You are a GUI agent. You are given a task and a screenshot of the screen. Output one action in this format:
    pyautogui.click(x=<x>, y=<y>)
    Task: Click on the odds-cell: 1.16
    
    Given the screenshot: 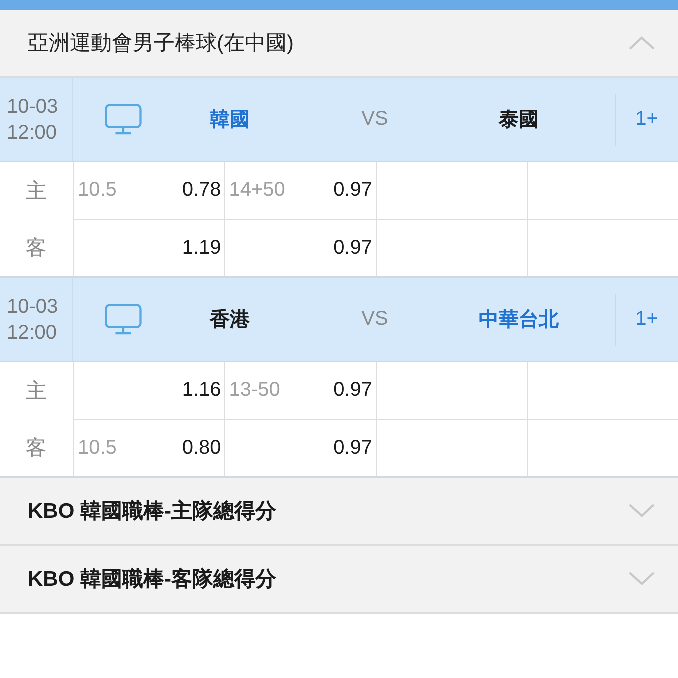 What is the action you would take?
    pyautogui.click(x=148, y=390)
    